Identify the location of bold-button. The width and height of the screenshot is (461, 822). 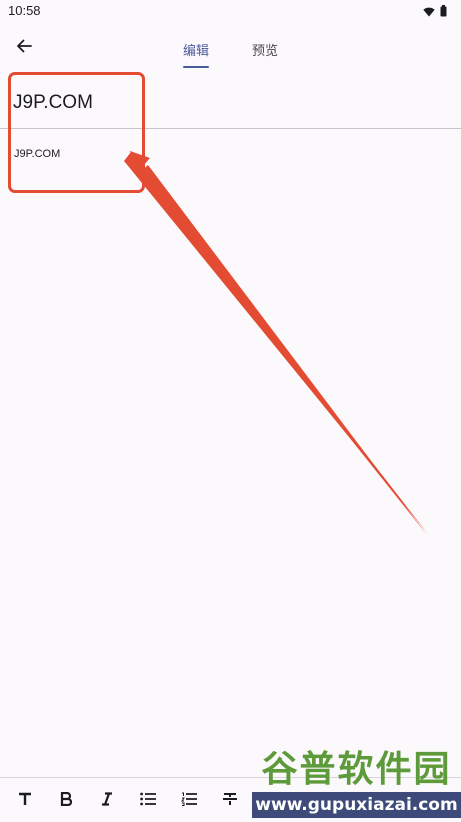
(66, 801).